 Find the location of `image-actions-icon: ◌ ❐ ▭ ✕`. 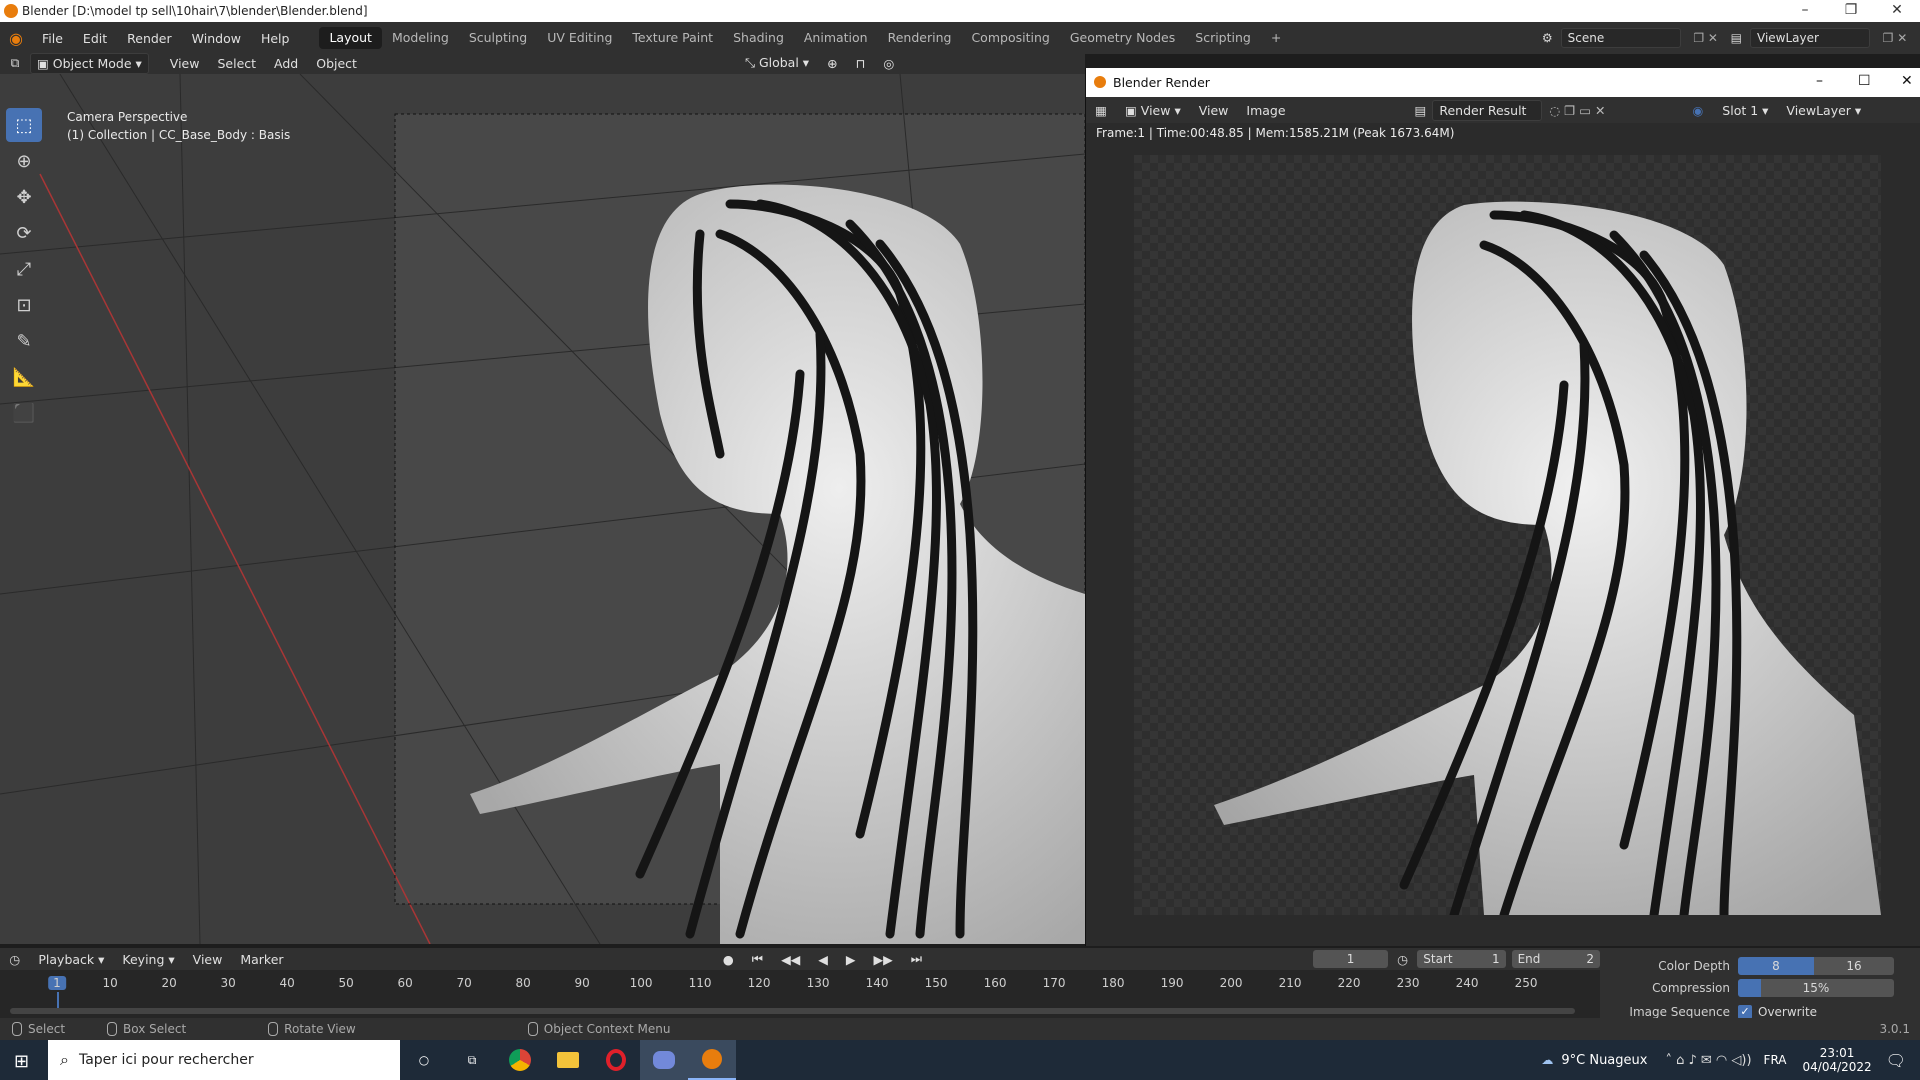

image-actions-icon: ◌ ❐ ▭ ✕ is located at coordinates (1577, 110).